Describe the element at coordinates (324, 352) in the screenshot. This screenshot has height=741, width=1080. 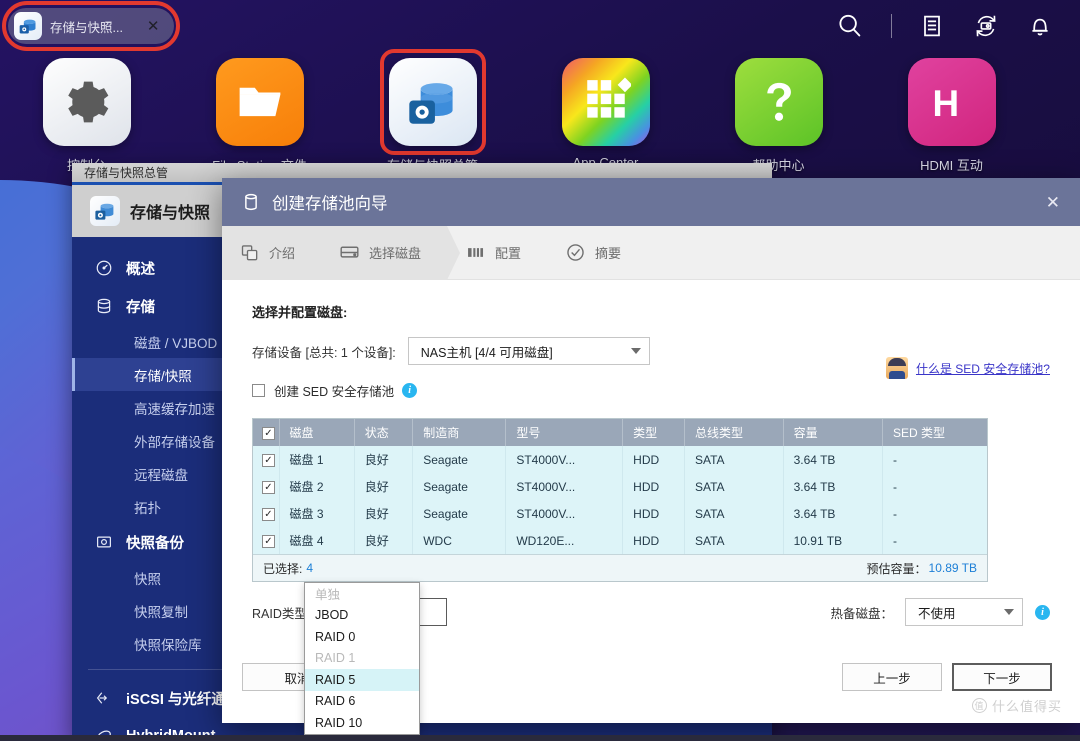
I see `storage-device-label: 存储设备 [总共: 1 个设备]:` at that location.